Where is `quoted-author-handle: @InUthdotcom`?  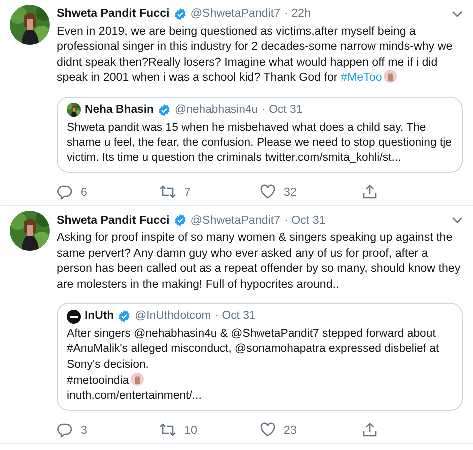
quoted-author-handle: @InUthdotcom is located at coordinates (173, 316).